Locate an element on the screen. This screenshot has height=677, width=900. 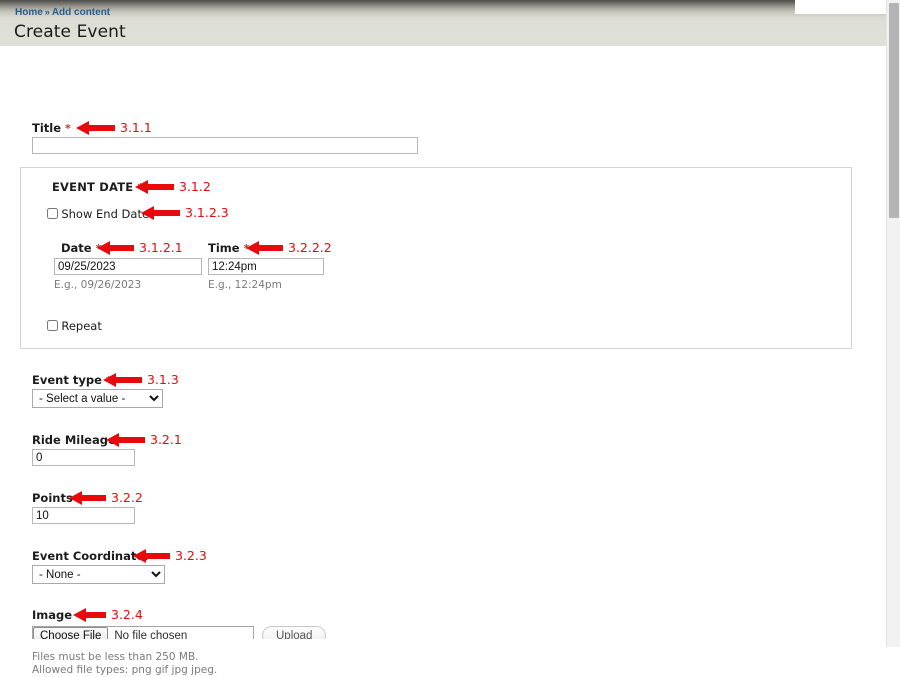
repeat-label: Repeat is located at coordinates (81, 325).